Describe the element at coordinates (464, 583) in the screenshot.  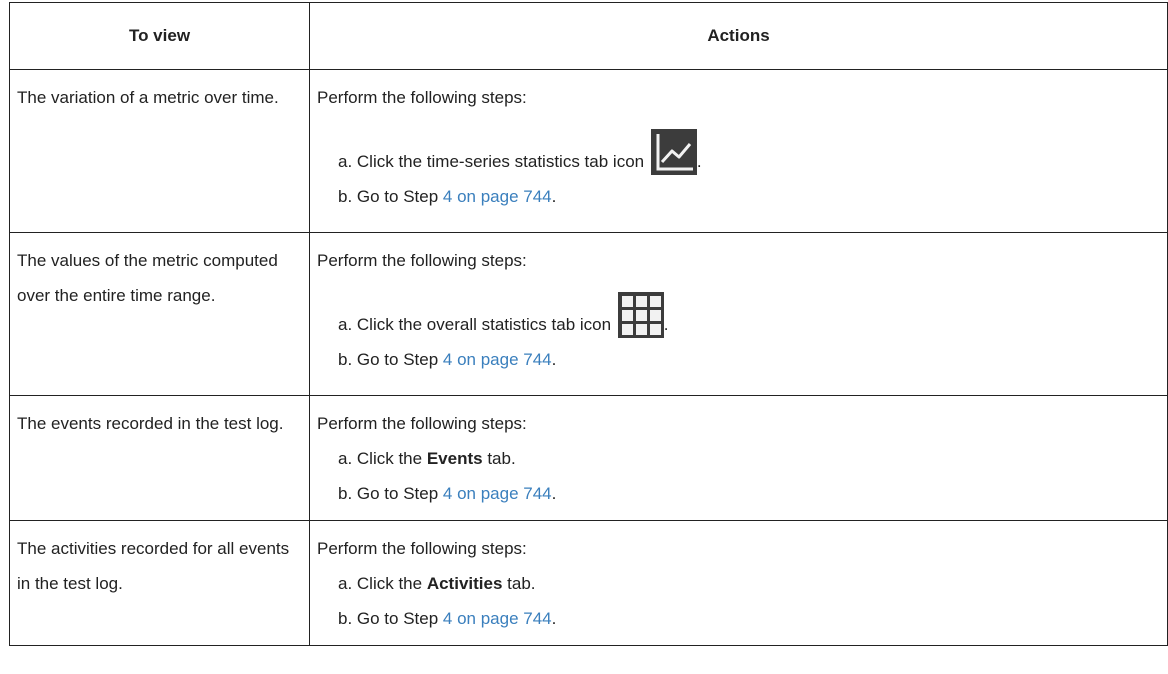
I see `activities-tab-name: Activities` at that location.